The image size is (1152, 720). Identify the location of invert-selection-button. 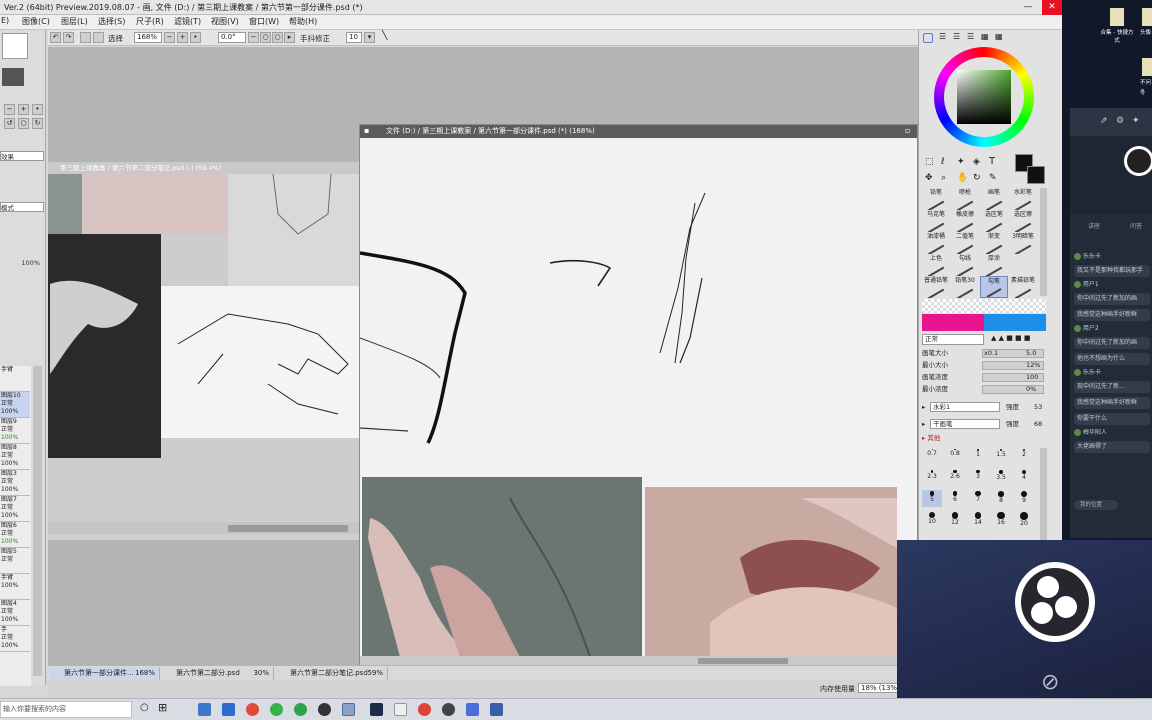
(98, 37).